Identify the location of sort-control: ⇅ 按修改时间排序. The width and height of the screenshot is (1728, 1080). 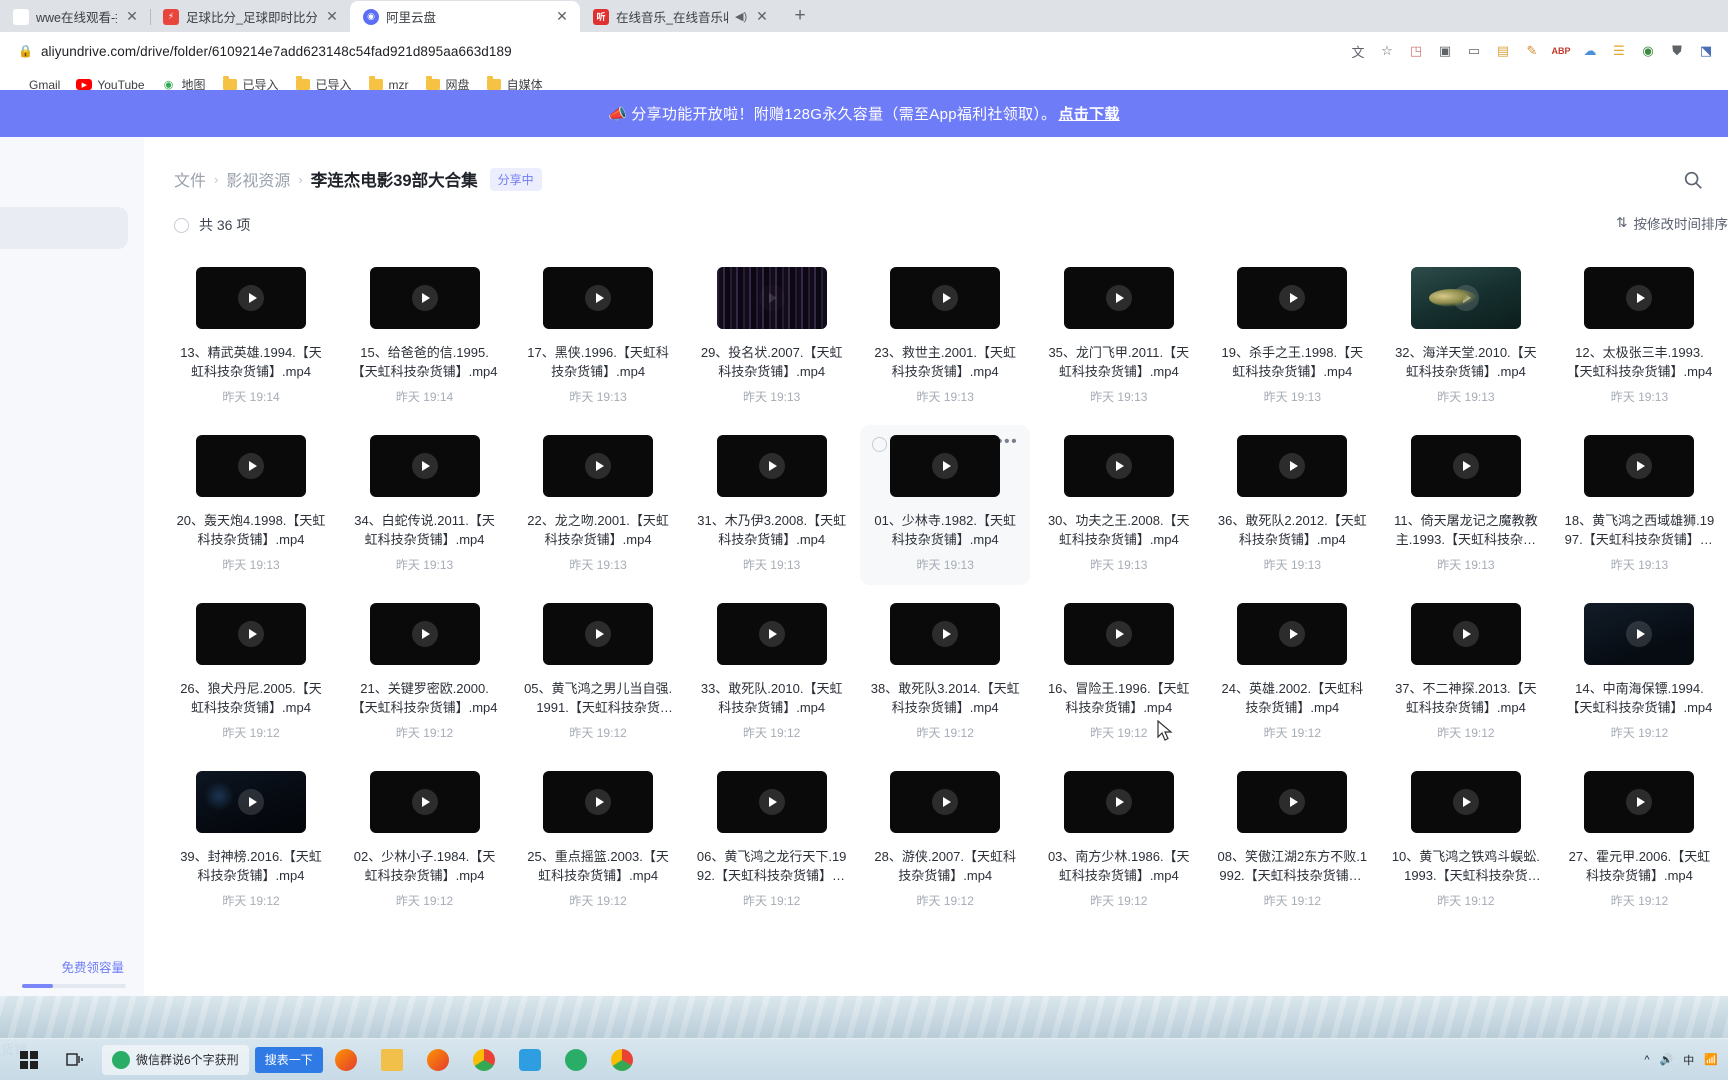
(1672, 223).